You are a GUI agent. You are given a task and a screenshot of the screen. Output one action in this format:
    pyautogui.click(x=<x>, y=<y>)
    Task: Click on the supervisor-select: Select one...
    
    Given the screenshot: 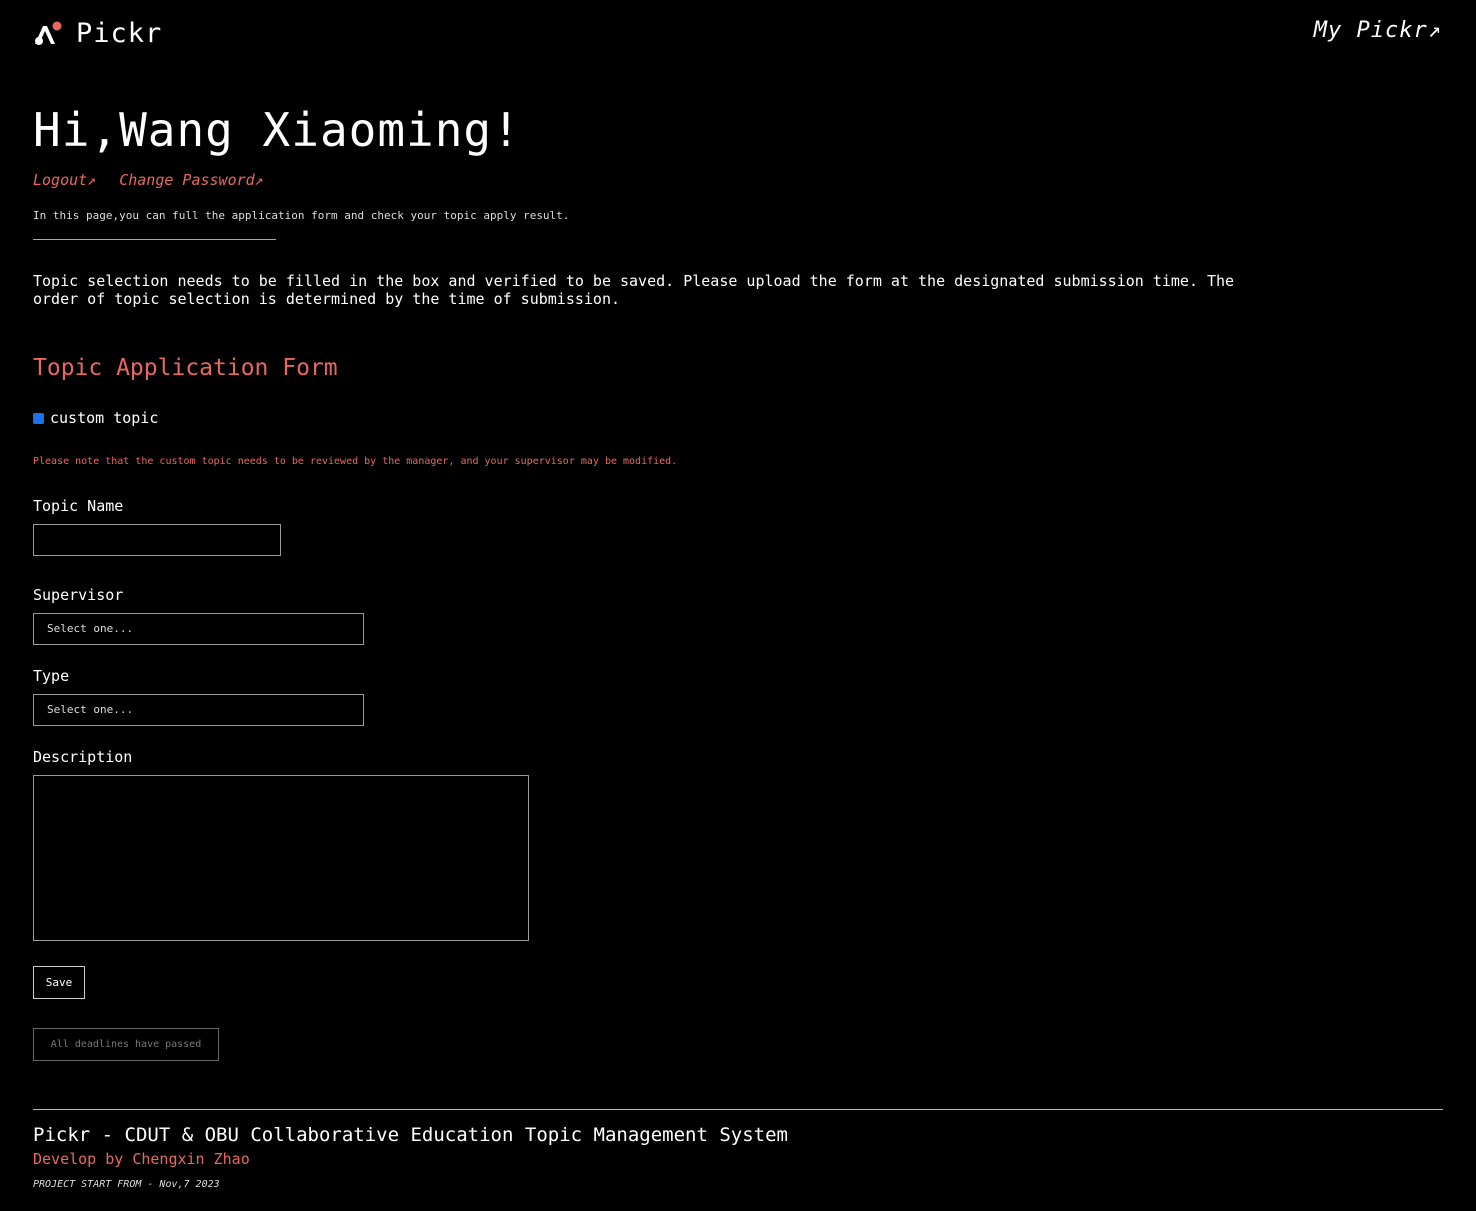 What is the action you would take?
    pyautogui.click(x=198, y=629)
    